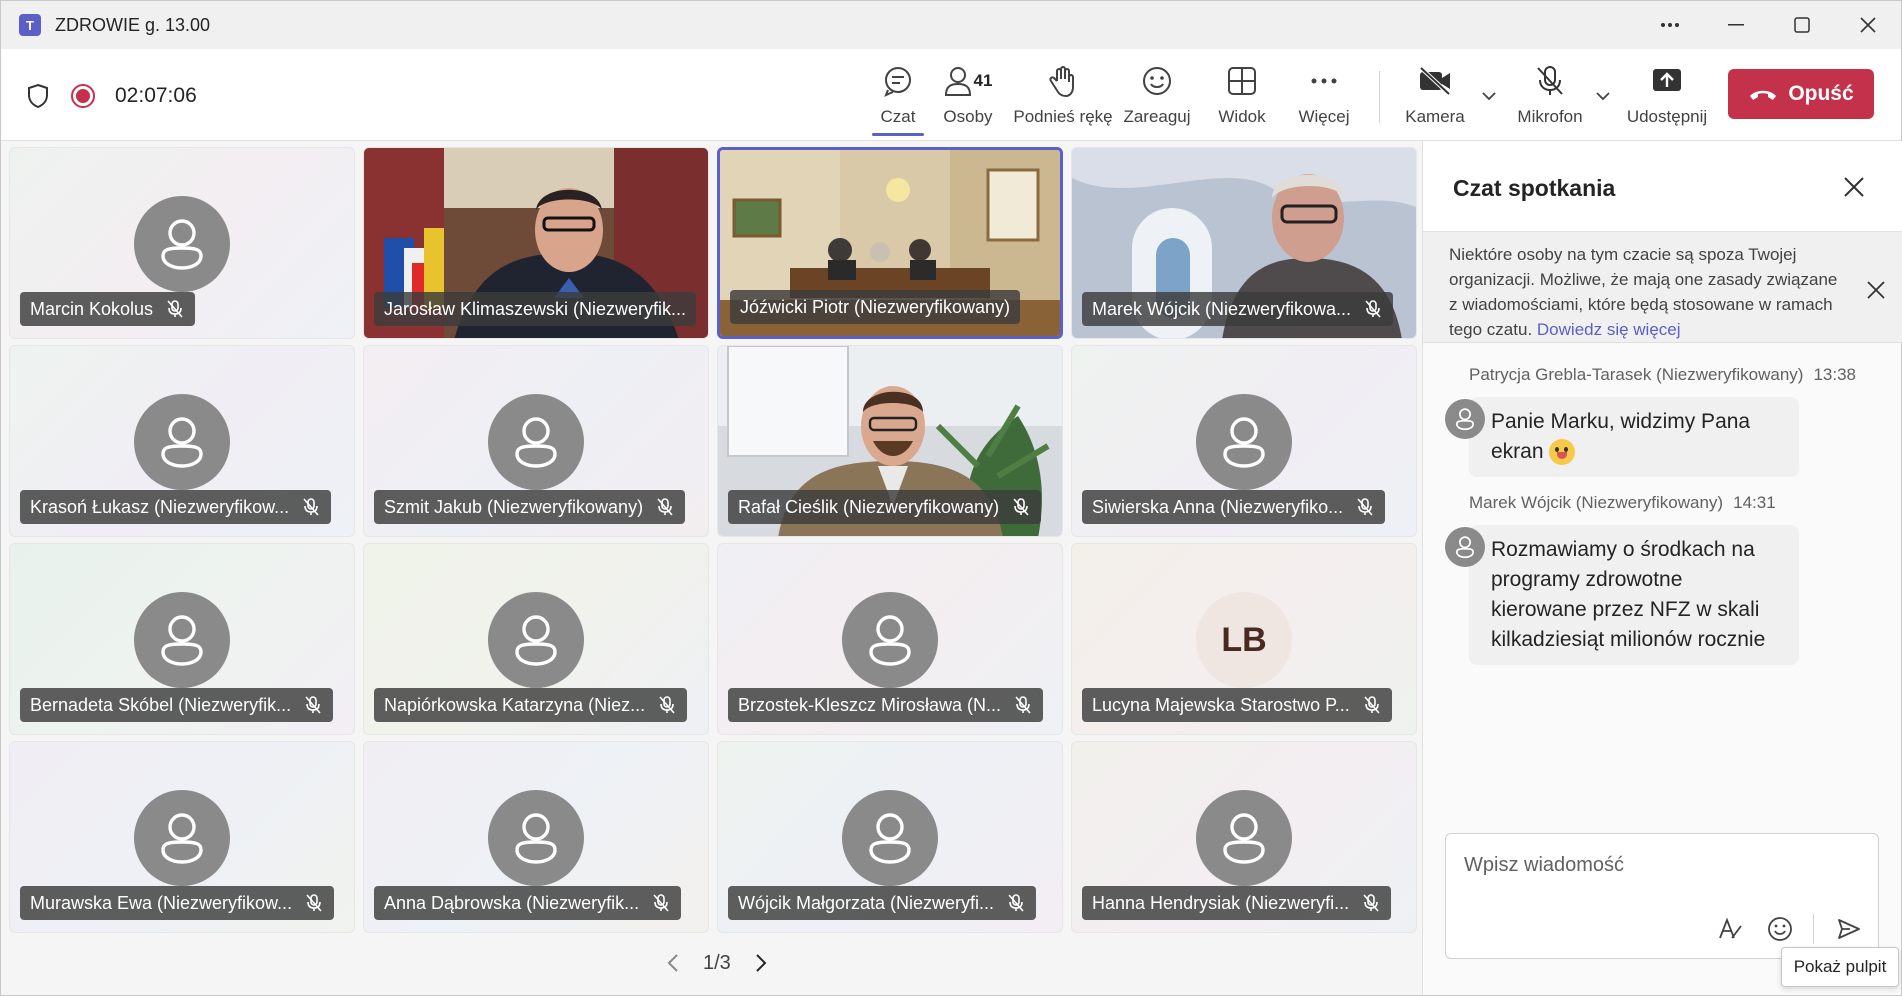 This screenshot has height=996, width=1902. I want to click on leave-button: Opuść, so click(1801, 94).